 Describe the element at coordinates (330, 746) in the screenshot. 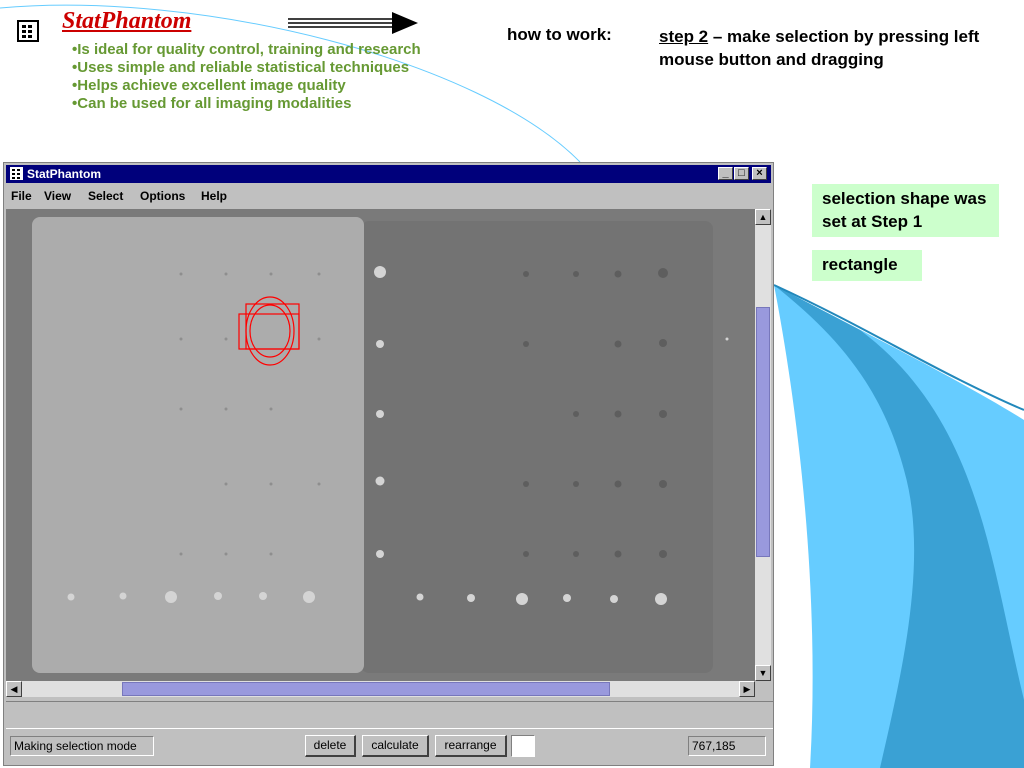

I see `delete-button: delete` at that location.